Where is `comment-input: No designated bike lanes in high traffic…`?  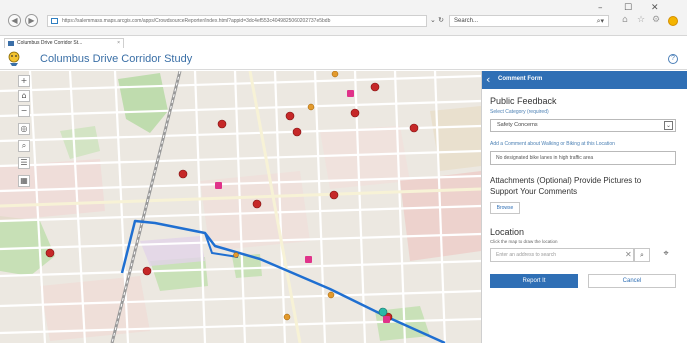
comment-input: No designated bike lanes in high traffic… is located at coordinates (583, 158).